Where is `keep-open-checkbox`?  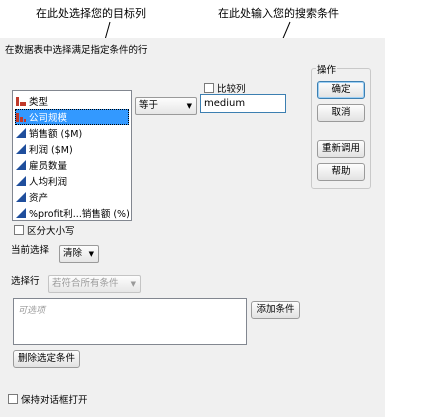
keep-open-checkbox is located at coordinates (13, 399).